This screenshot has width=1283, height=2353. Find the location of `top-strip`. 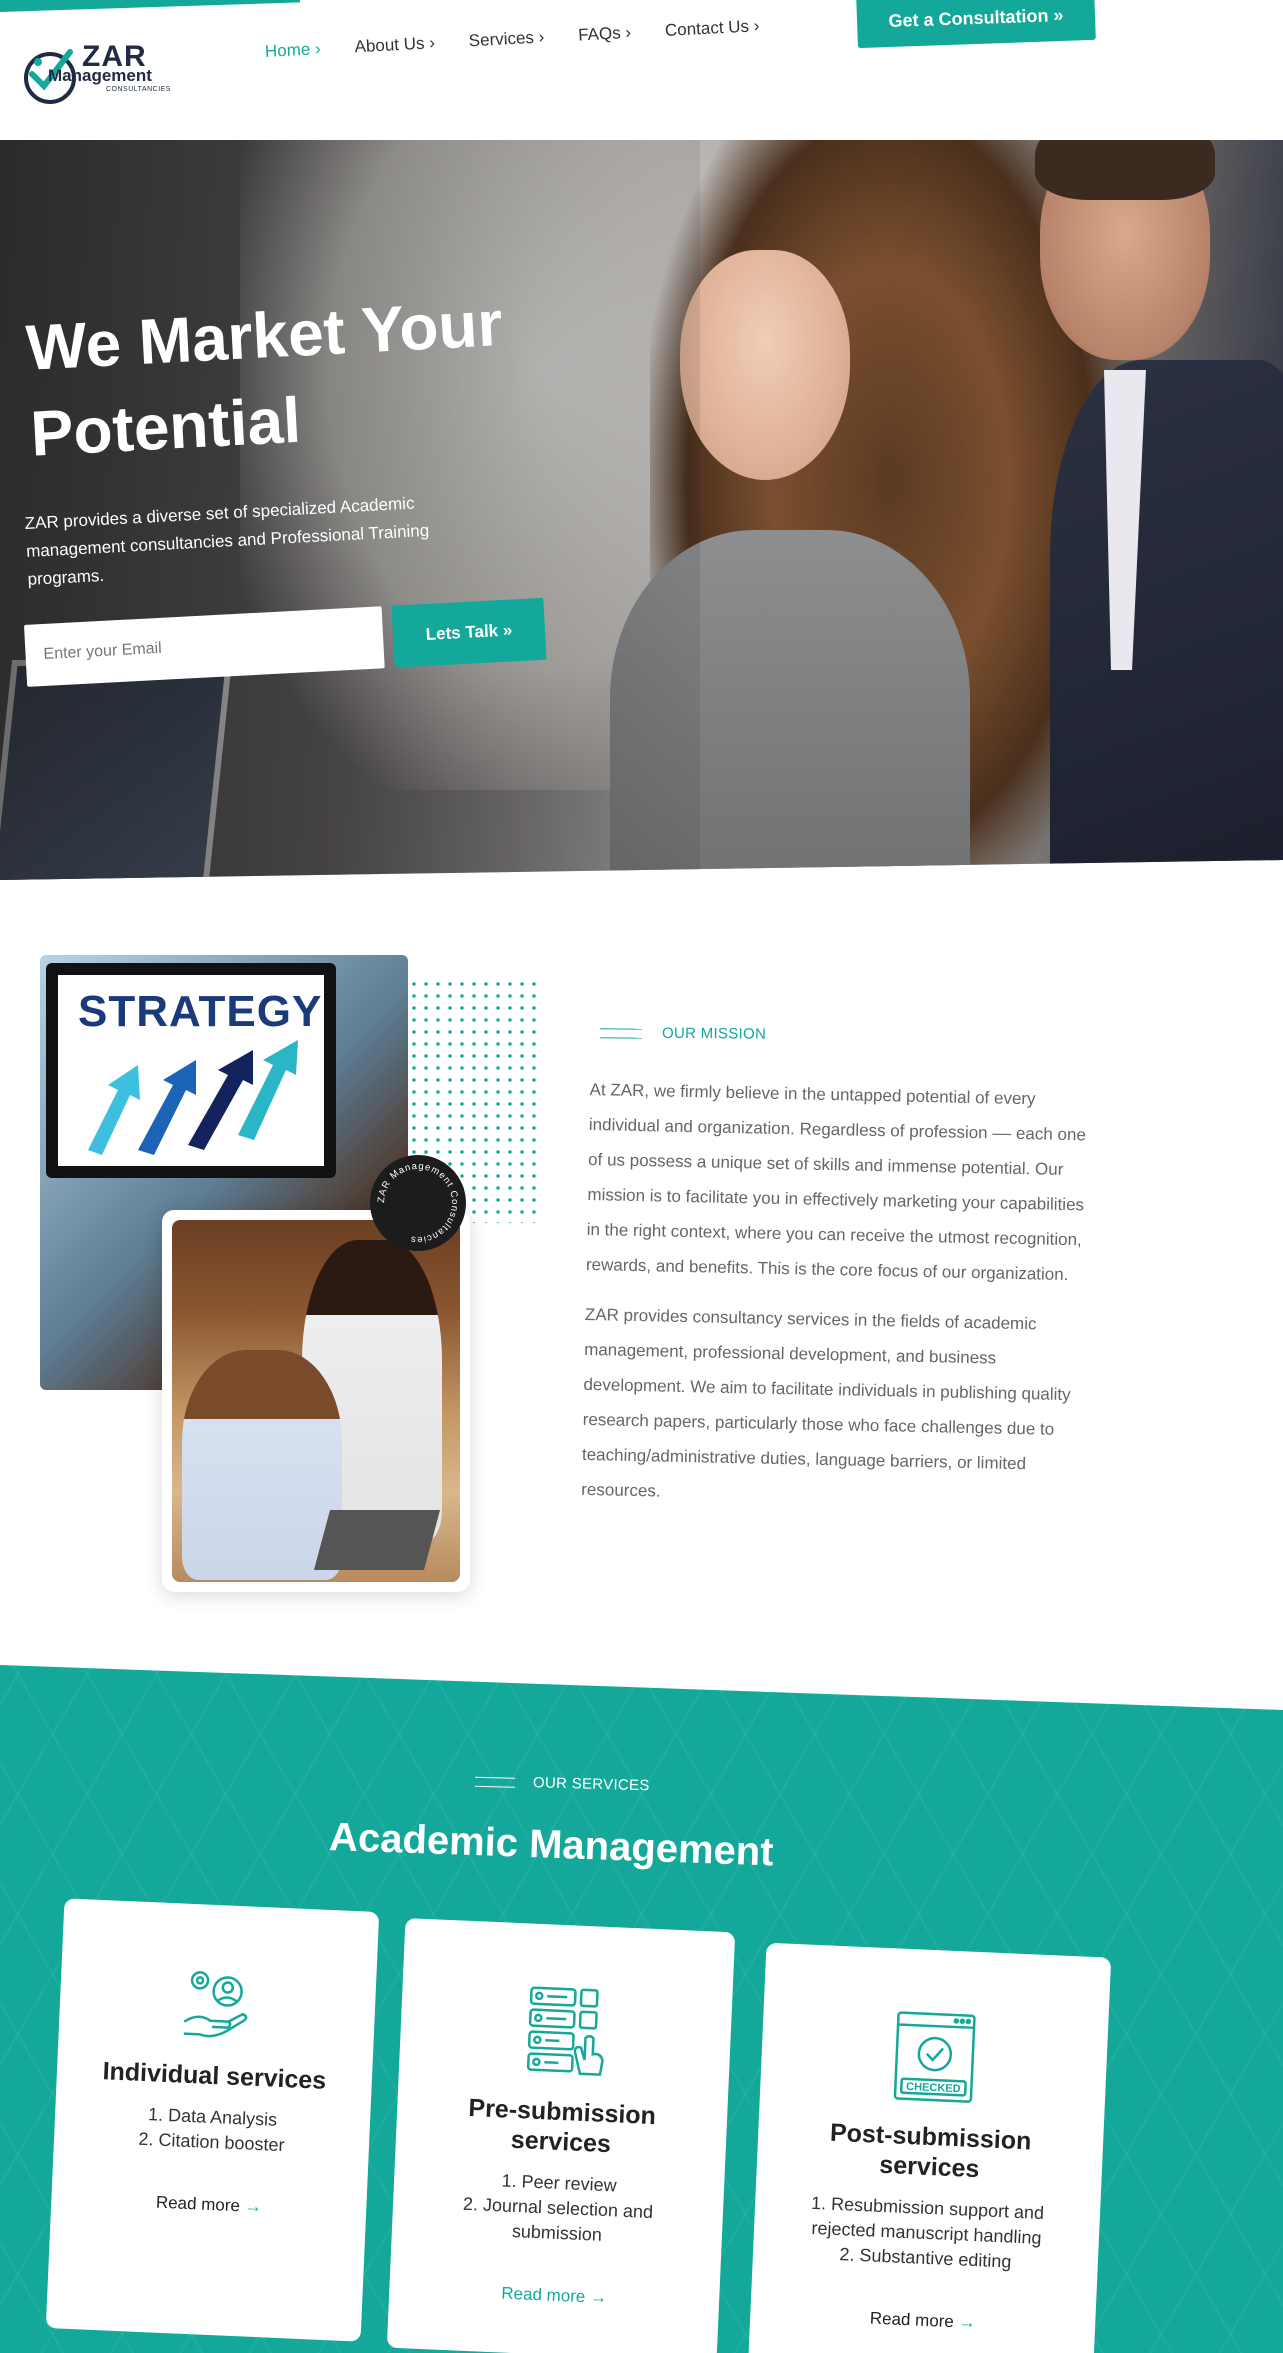

top-strip is located at coordinates (150, 6).